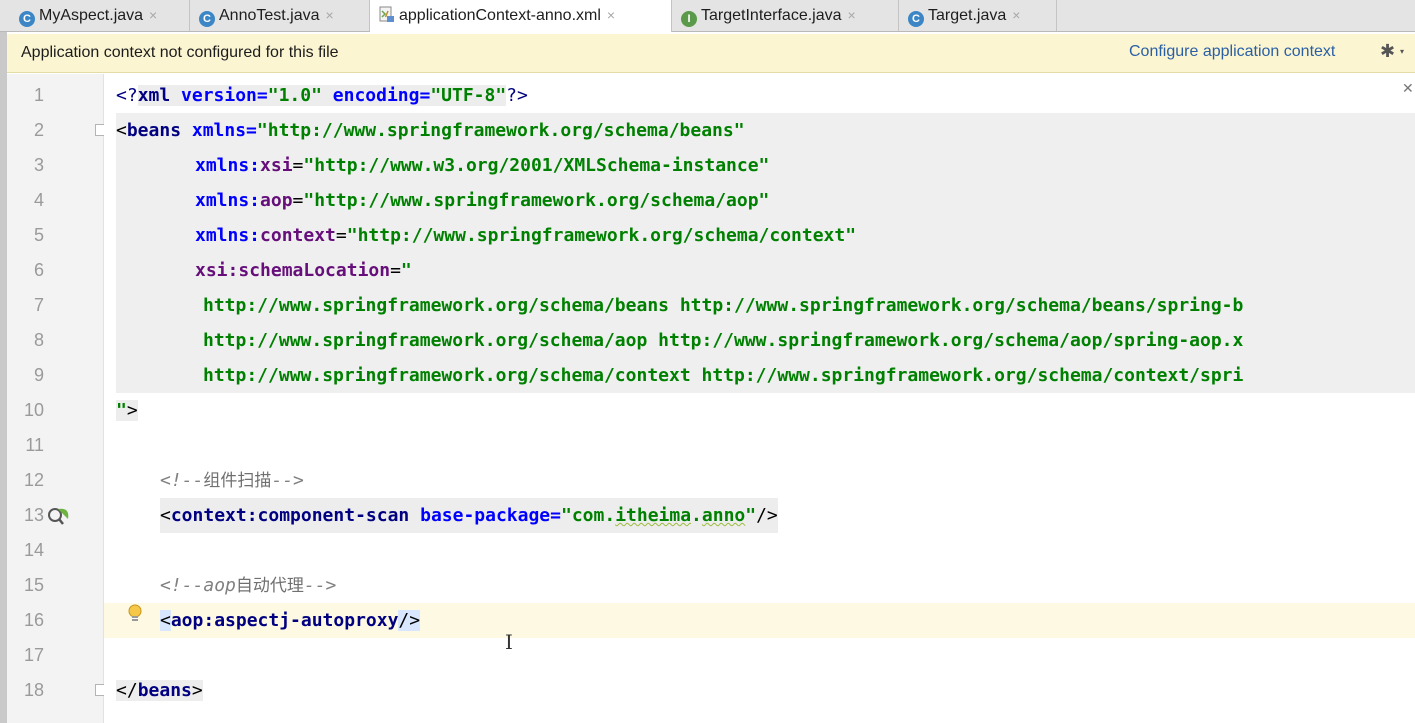 The width and height of the screenshot is (1415, 723). What do you see at coordinates (322, 95) in the screenshot?
I see `code-line: <?xml version="1.0" encoding="UTF-8"?>` at bounding box center [322, 95].